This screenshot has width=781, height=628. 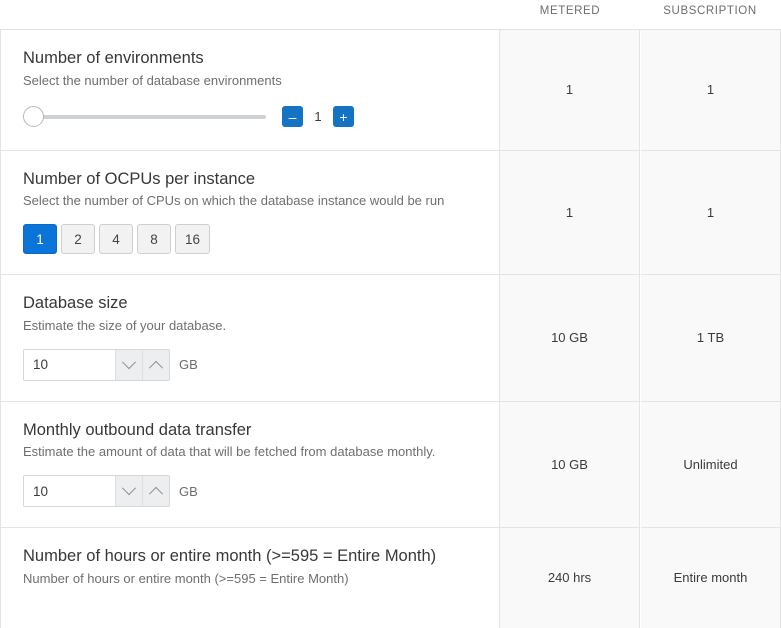 What do you see at coordinates (390, 14) in the screenshot?
I see `table-header: METERED SUBSCRIPTION` at bounding box center [390, 14].